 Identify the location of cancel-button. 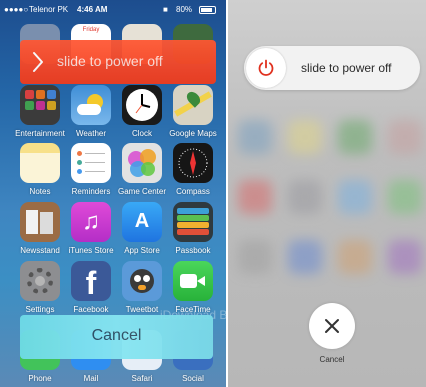
(332, 326).